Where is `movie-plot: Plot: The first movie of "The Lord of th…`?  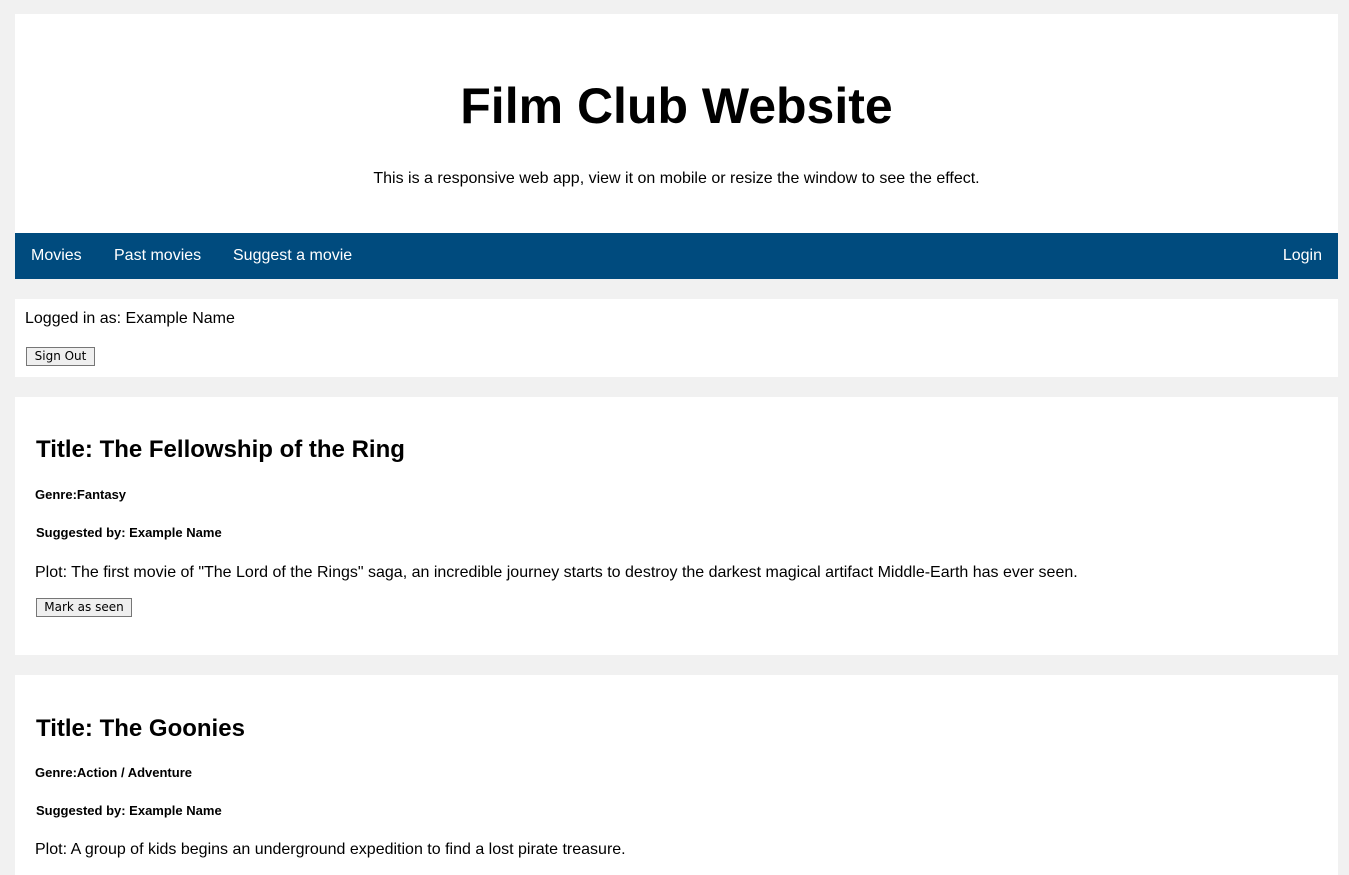 movie-plot: Plot: The first movie of "The Lord of th… is located at coordinates (556, 572).